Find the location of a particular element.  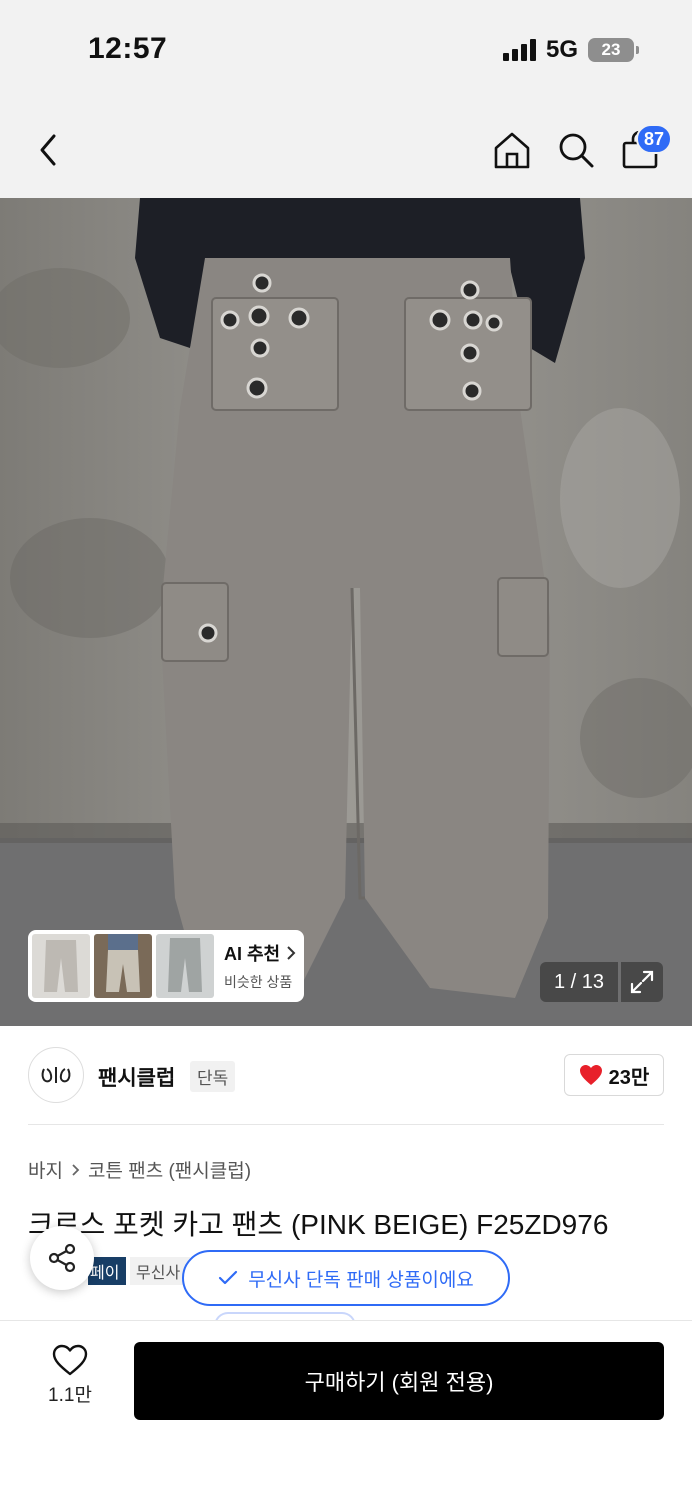

product-title: 크로스 포켓 카고 팬츠 (PINK BEIGE) F25ZD976 is located at coordinates (318, 1224).